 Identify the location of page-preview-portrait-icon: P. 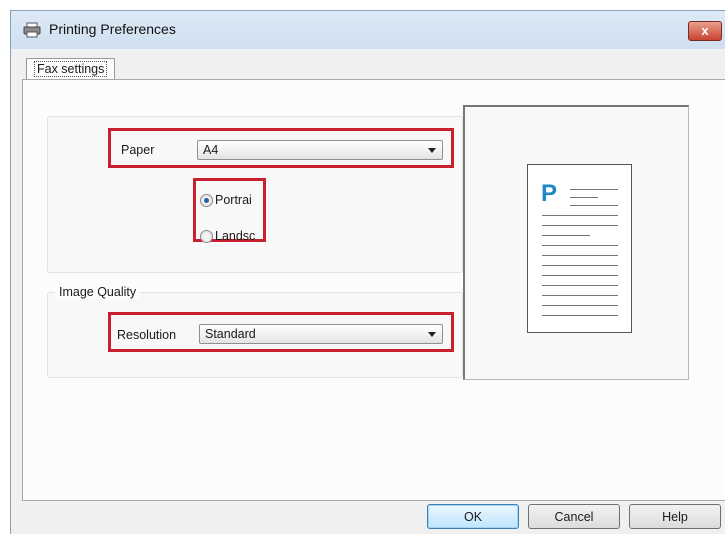
(579, 248).